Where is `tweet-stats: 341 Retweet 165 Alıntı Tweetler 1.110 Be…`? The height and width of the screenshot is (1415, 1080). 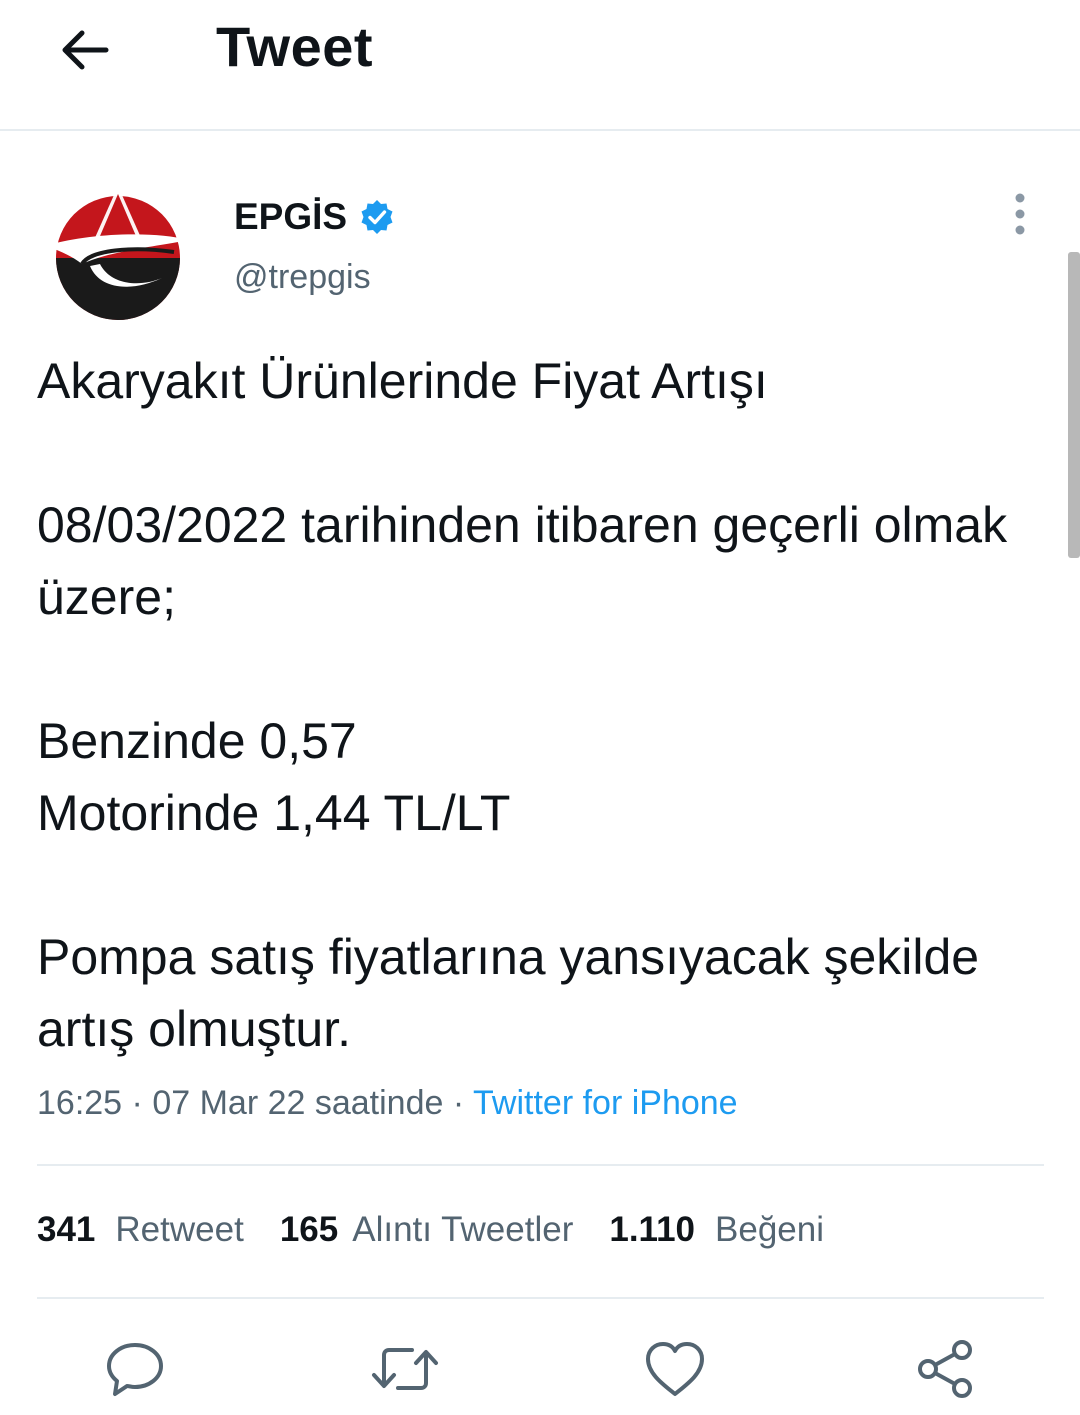 tweet-stats: 341 Retweet 165 Alıntı Tweetler 1.110 Be… is located at coordinates (448, 1230).